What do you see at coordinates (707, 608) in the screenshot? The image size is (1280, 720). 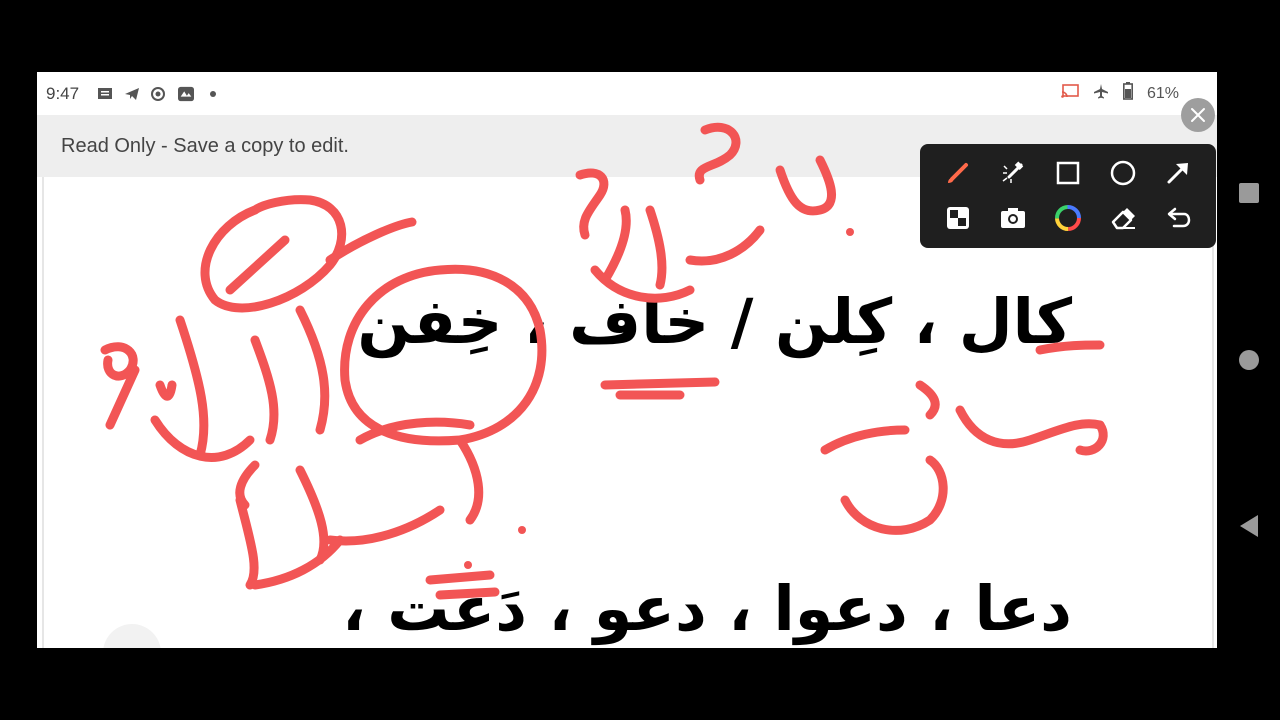 I see `document-line-2: دعا ، دعوا ، دعو ، دَعت ،` at bounding box center [707, 608].